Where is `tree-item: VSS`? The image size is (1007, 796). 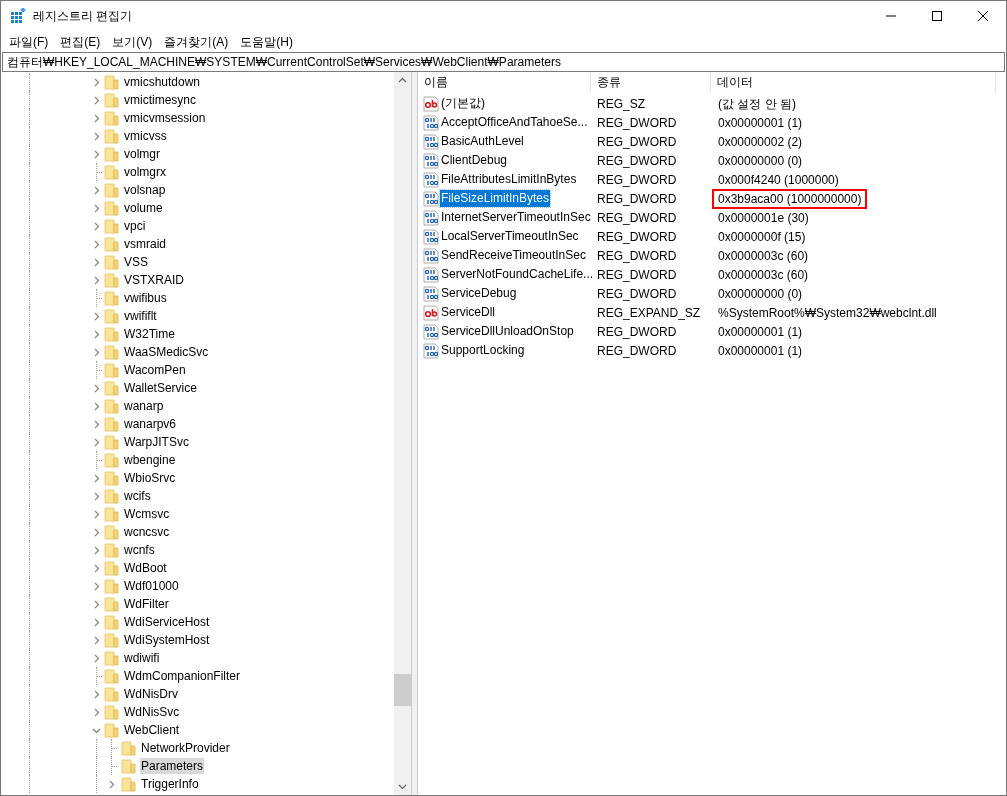
tree-item: VSS is located at coordinates (136, 262).